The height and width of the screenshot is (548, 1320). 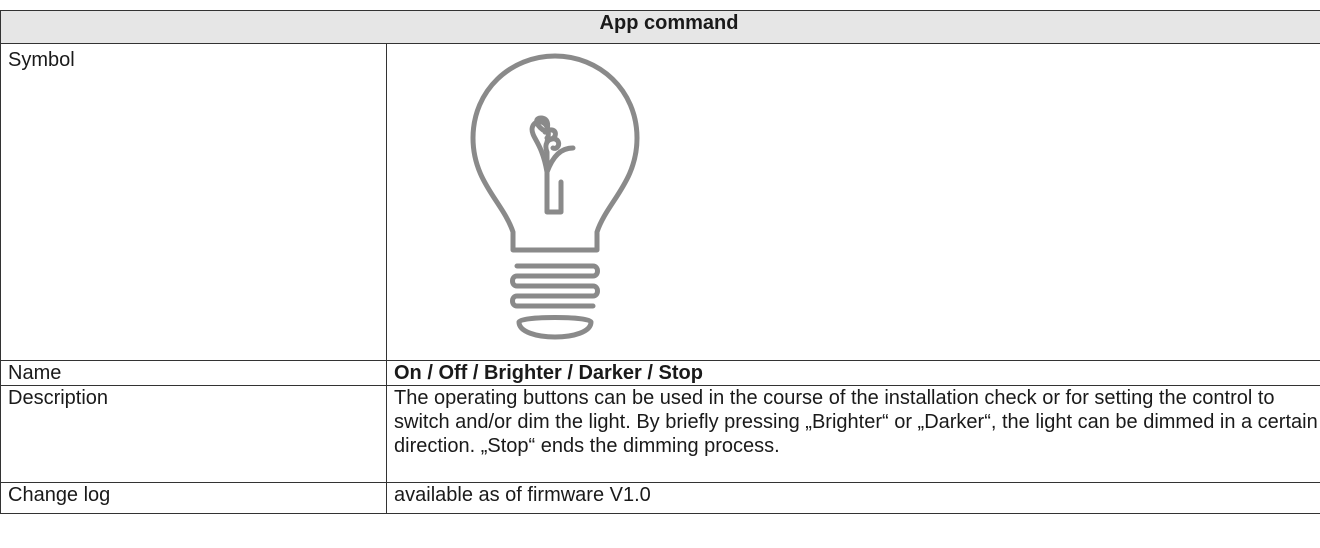 I want to click on row-label-name: Name, so click(x=193, y=373).